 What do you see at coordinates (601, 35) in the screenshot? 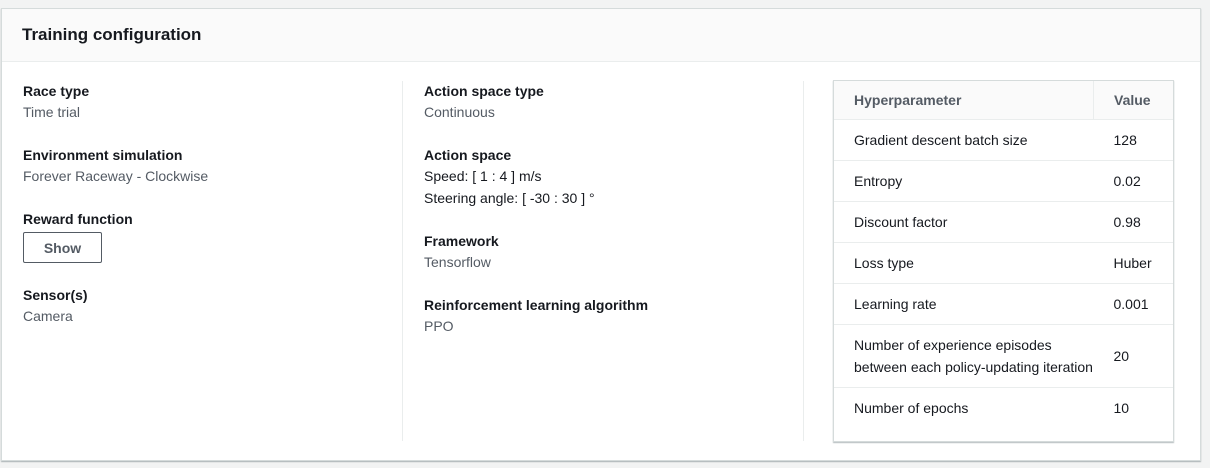
I see `panel-header: Training configuration` at bounding box center [601, 35].